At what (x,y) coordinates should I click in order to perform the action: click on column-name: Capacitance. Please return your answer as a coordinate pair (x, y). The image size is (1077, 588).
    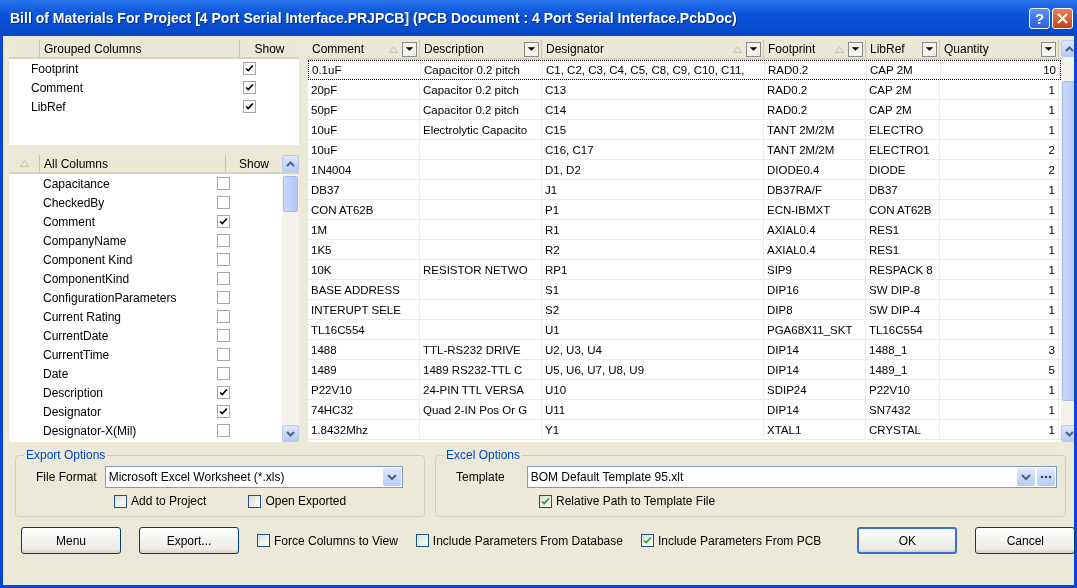
    Looking at the image, I should click on (76, 183).